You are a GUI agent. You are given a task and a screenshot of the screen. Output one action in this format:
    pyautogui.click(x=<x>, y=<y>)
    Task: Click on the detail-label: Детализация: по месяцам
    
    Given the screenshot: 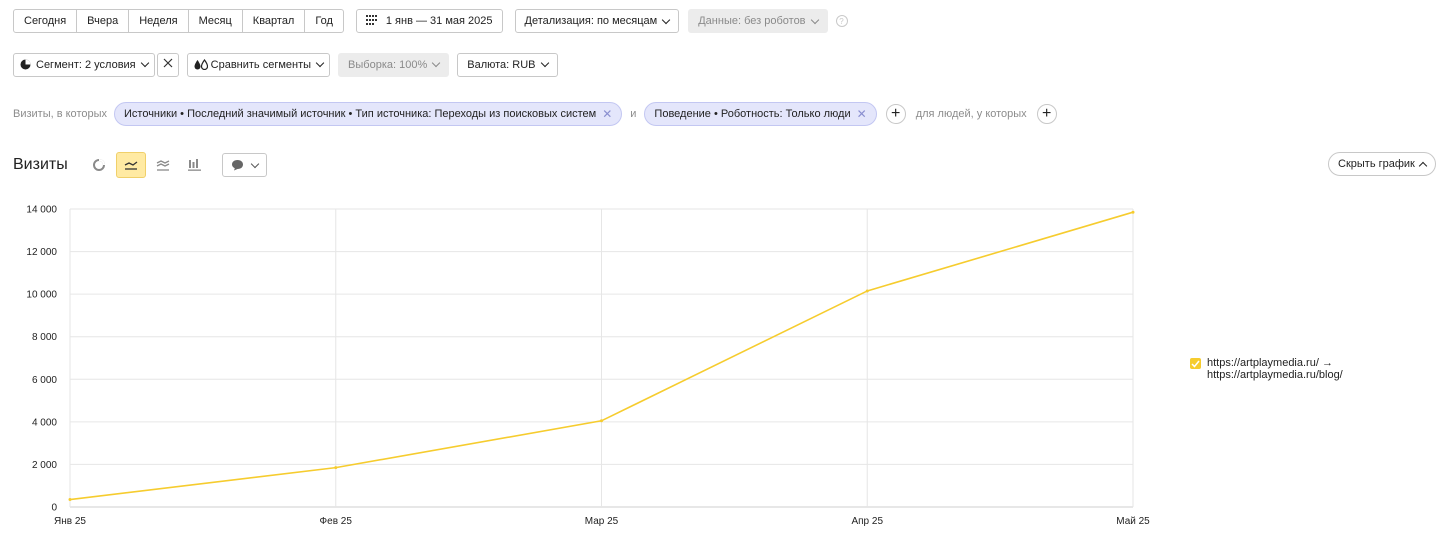 What is the action you would take?
    pyautogui.click(x=591, y=21)
    